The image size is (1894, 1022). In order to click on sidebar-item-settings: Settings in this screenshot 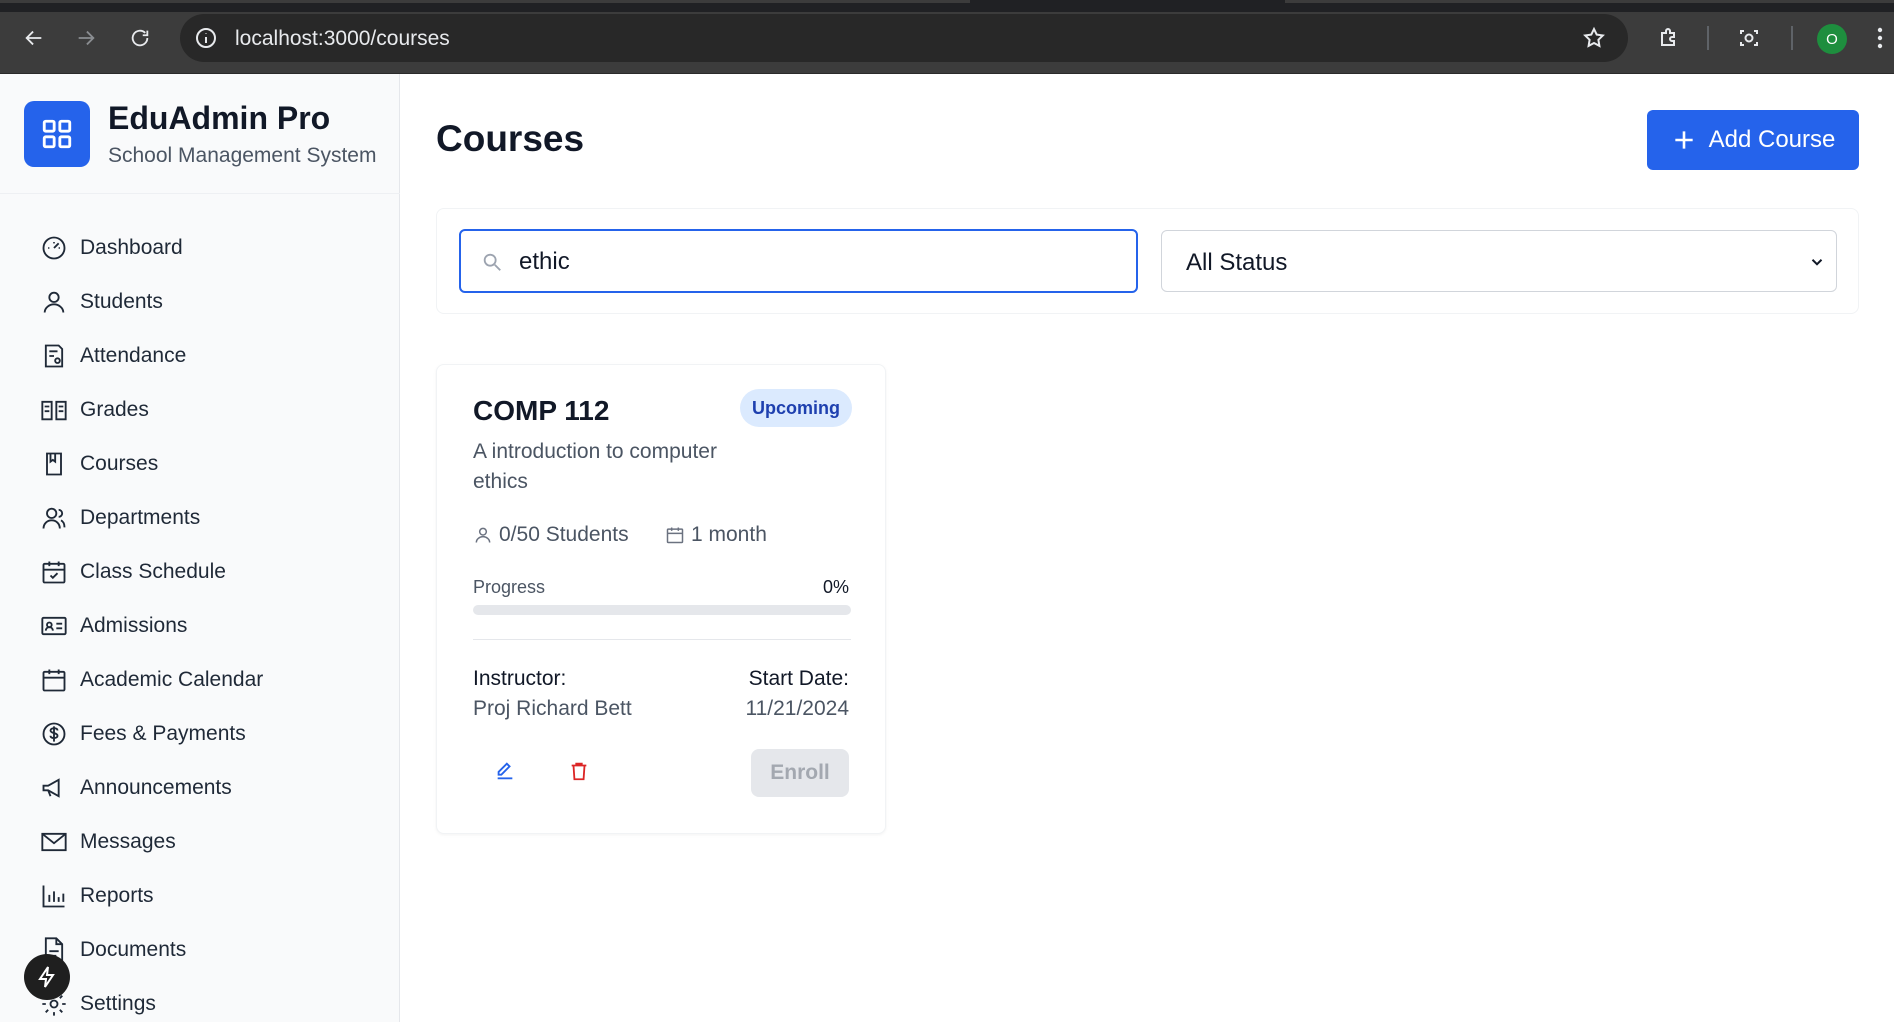, I will do `click(210, 1003)`.